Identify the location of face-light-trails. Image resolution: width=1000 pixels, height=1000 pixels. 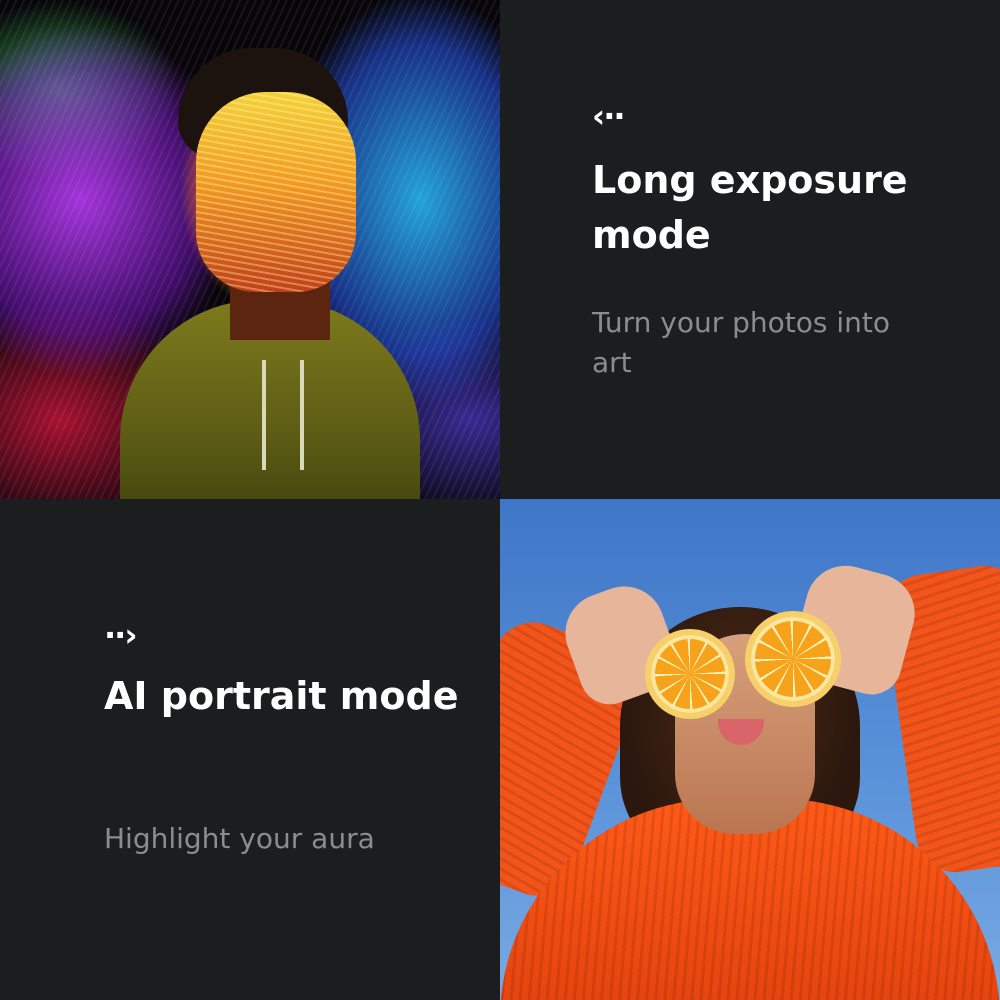
(276, 192).